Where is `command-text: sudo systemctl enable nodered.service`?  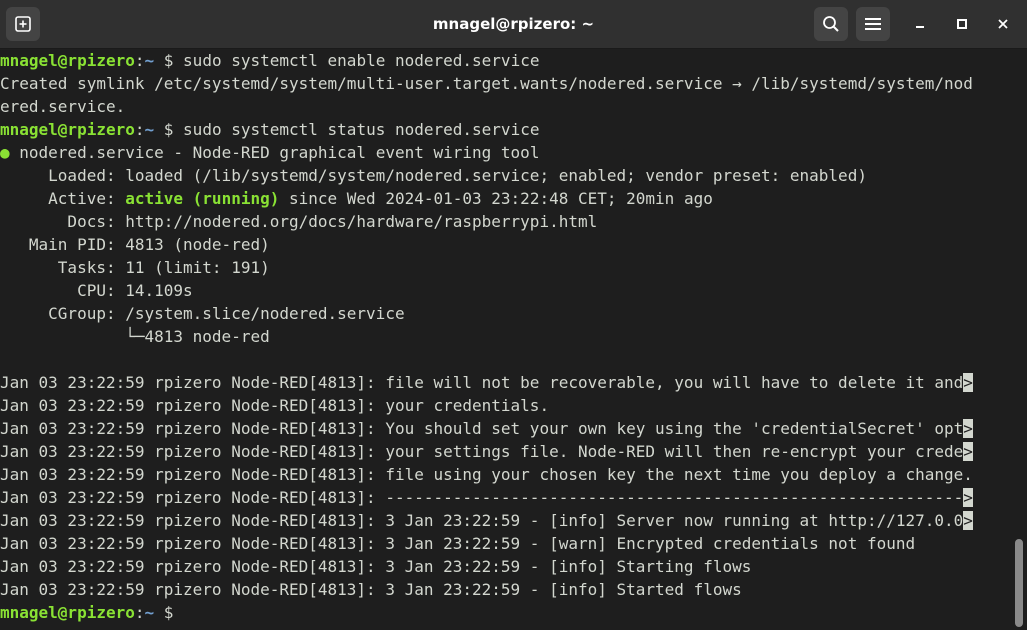
command-text: sudo systemctl enable nodered.service is located at coordinates (361, 60).